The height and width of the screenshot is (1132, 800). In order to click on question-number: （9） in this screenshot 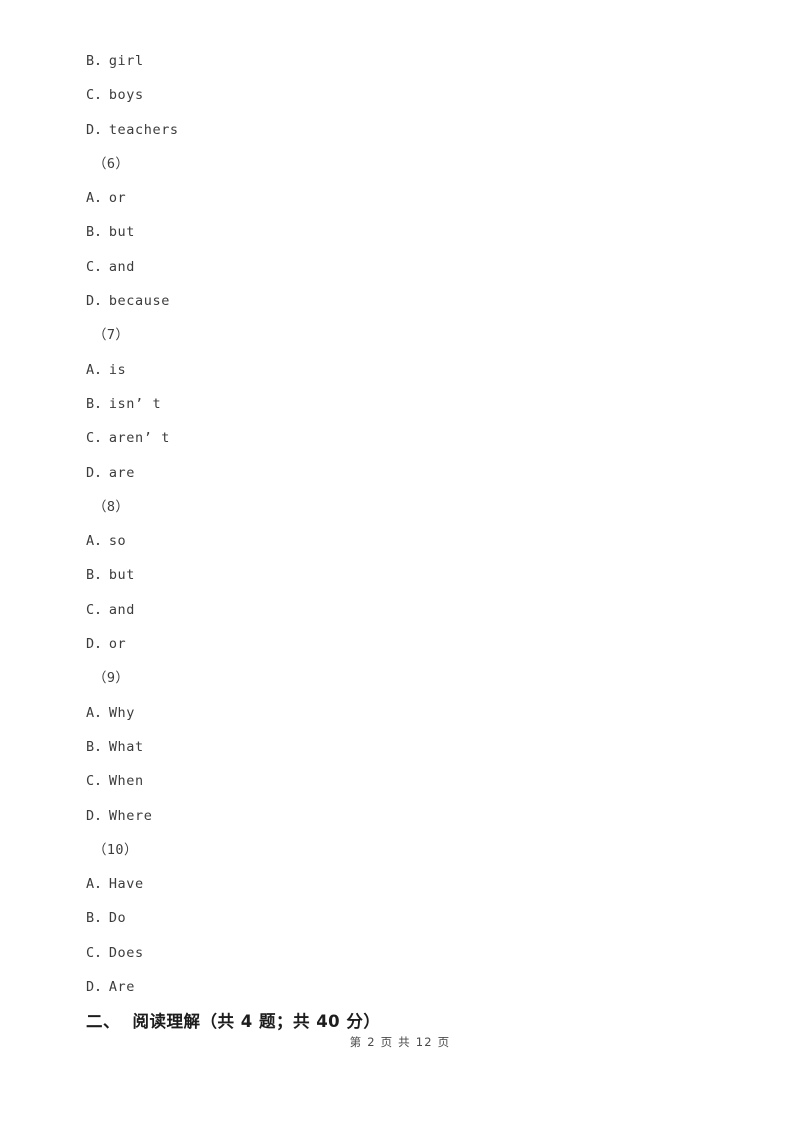, I will do `click(111, 678)`.